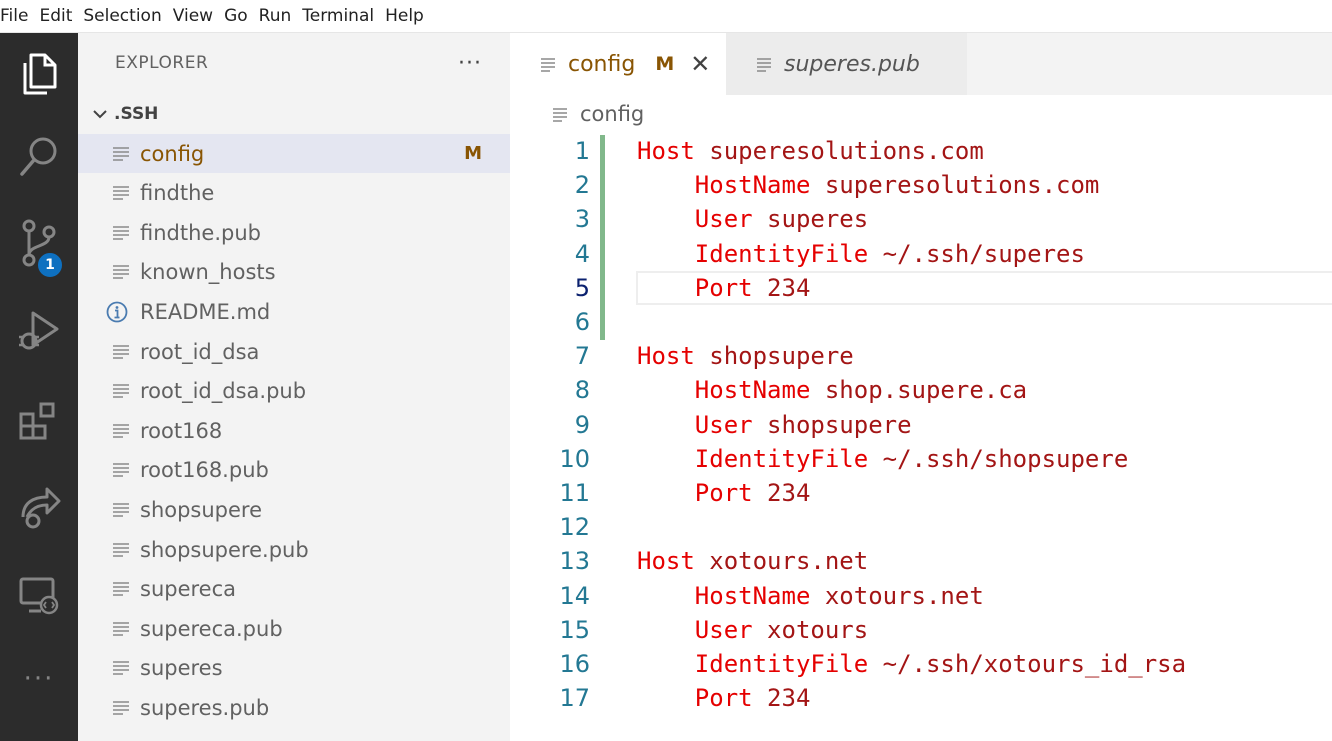 The image size is (1332, 741). What do you see at coordinates (294, 589) in the screenshot?
I see `file-item: supereca` at bounding box center [294, 589].